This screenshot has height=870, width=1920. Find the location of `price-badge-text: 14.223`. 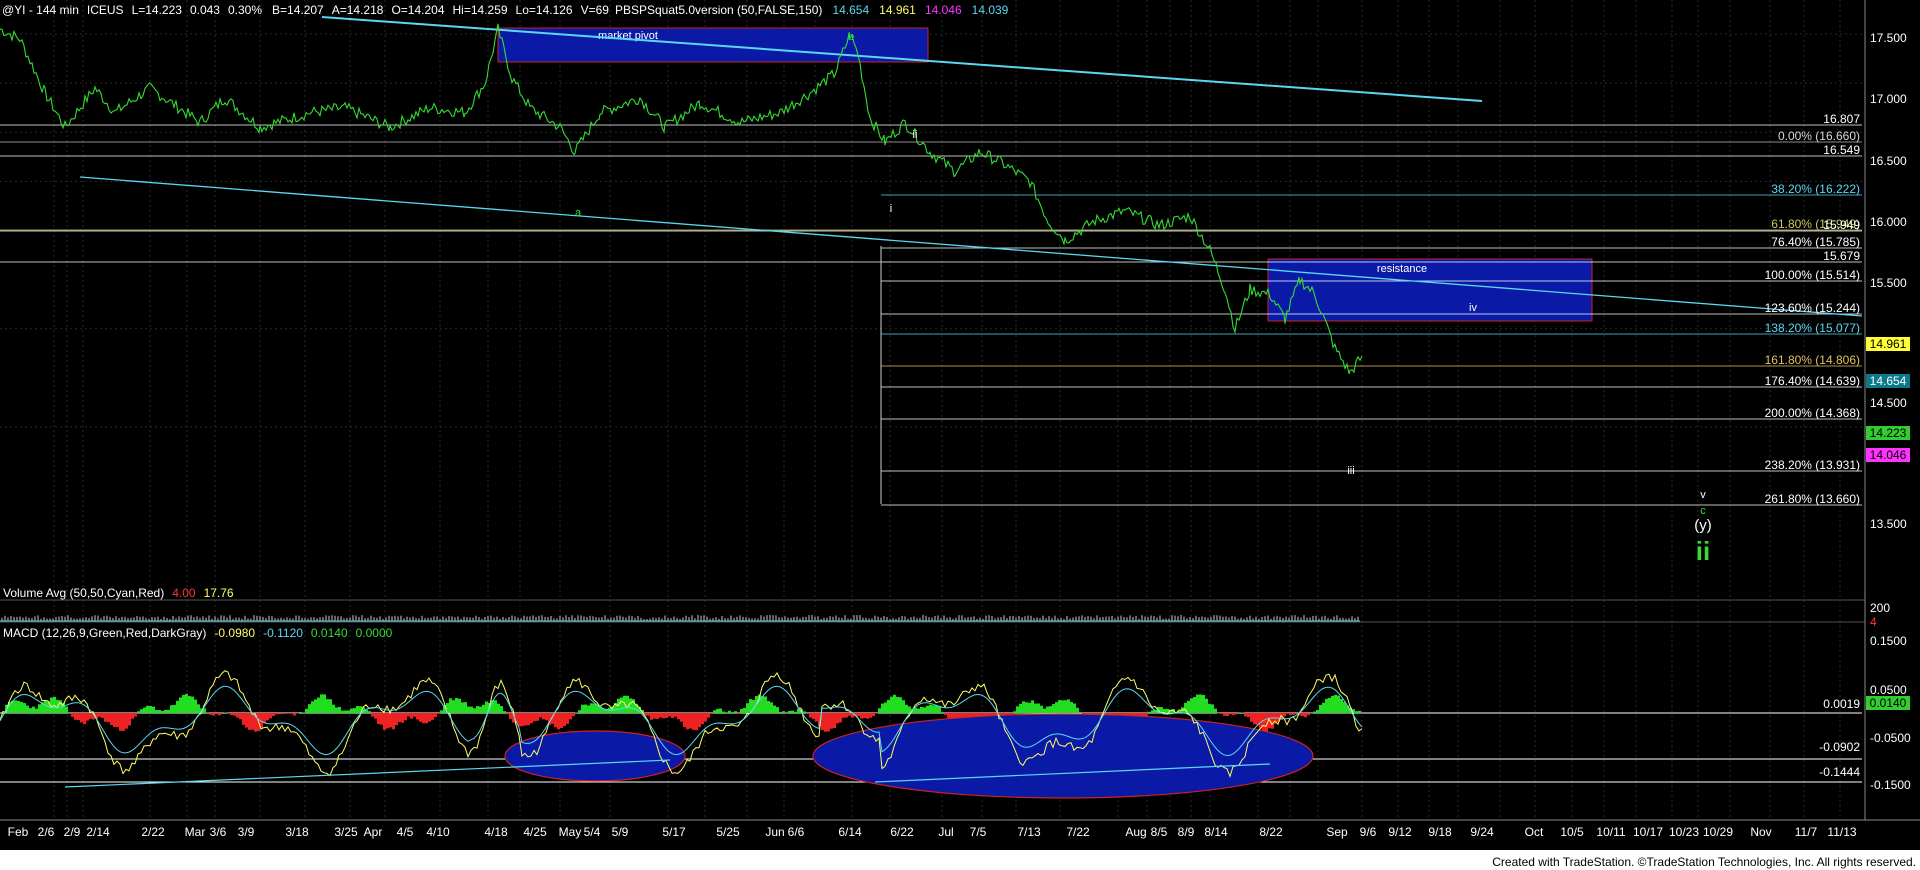

price-badge-text: 14.223 is located at coordinates (1888, 433).